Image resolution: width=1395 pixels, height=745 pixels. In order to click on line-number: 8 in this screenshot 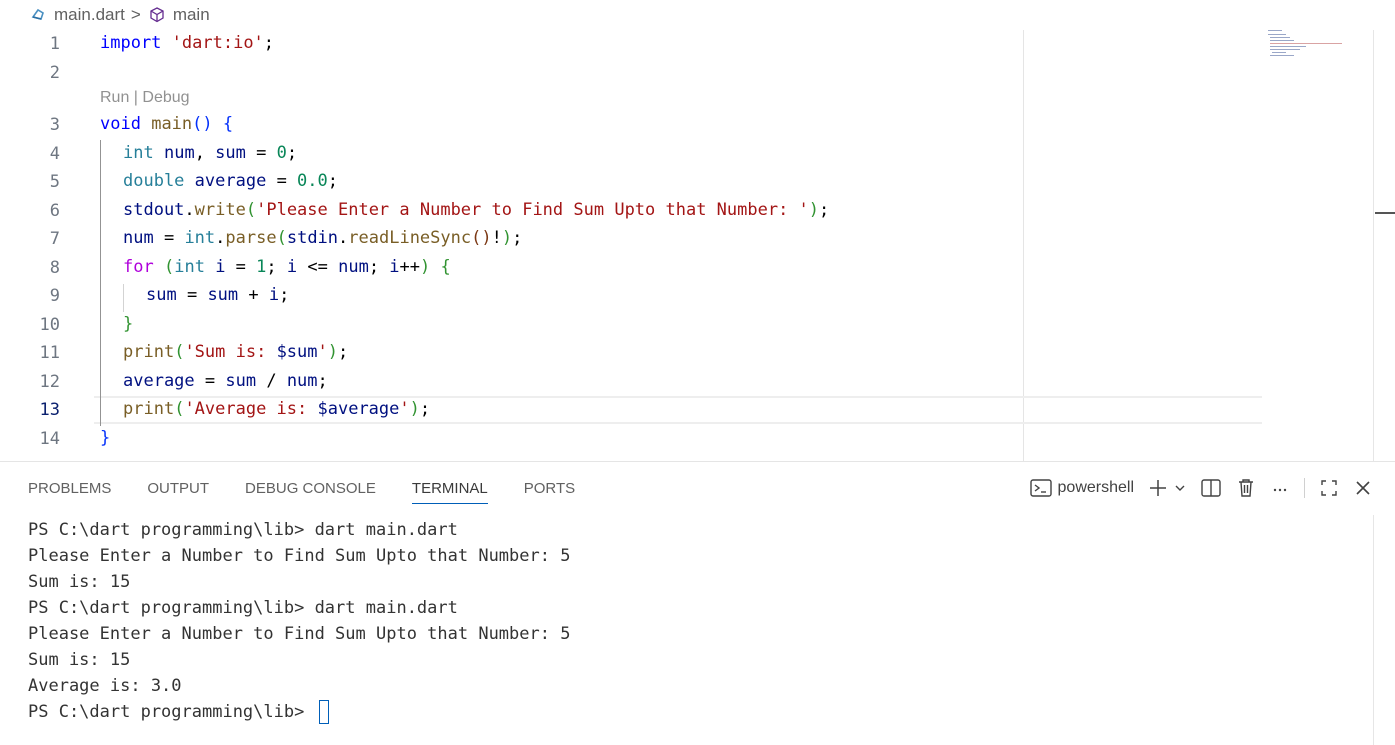, I will do `click(54, 268)`.